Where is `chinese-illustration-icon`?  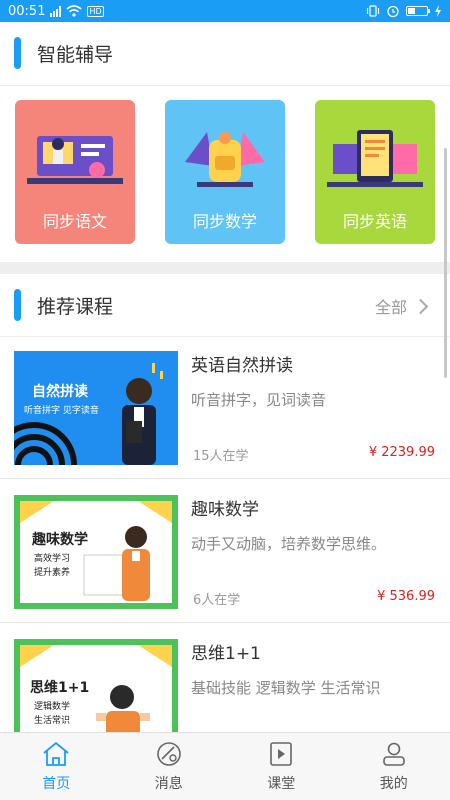
chinese-illustration-icon is located at coordinates (75, 160).